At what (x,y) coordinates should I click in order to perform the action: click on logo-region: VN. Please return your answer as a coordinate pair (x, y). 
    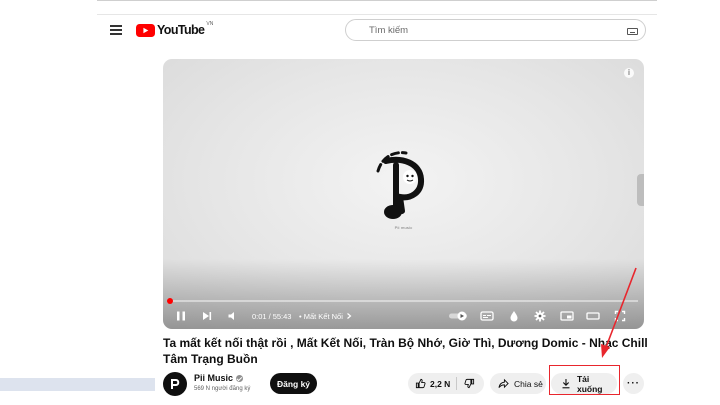
    Looking at the image, I should click on (210, 24).